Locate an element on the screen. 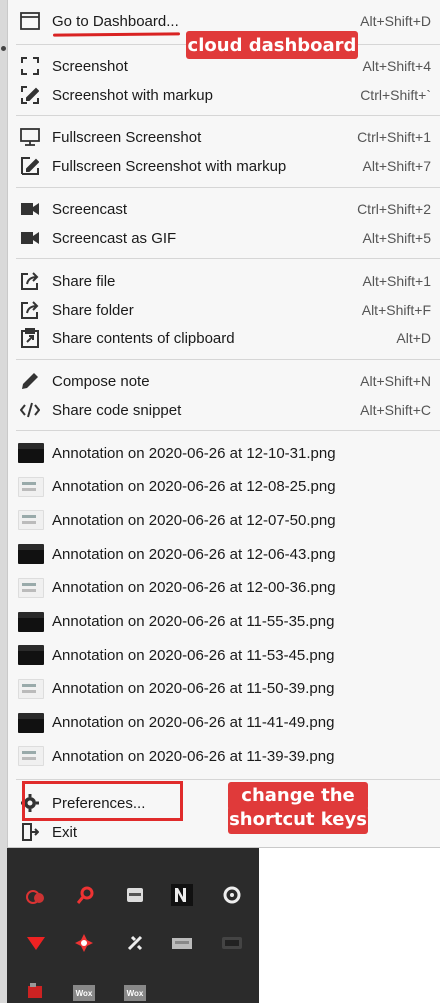 The image size is (440, 1004). menu-item-shortcut: Alt+Shift+D is located at coordinates (395, 21).